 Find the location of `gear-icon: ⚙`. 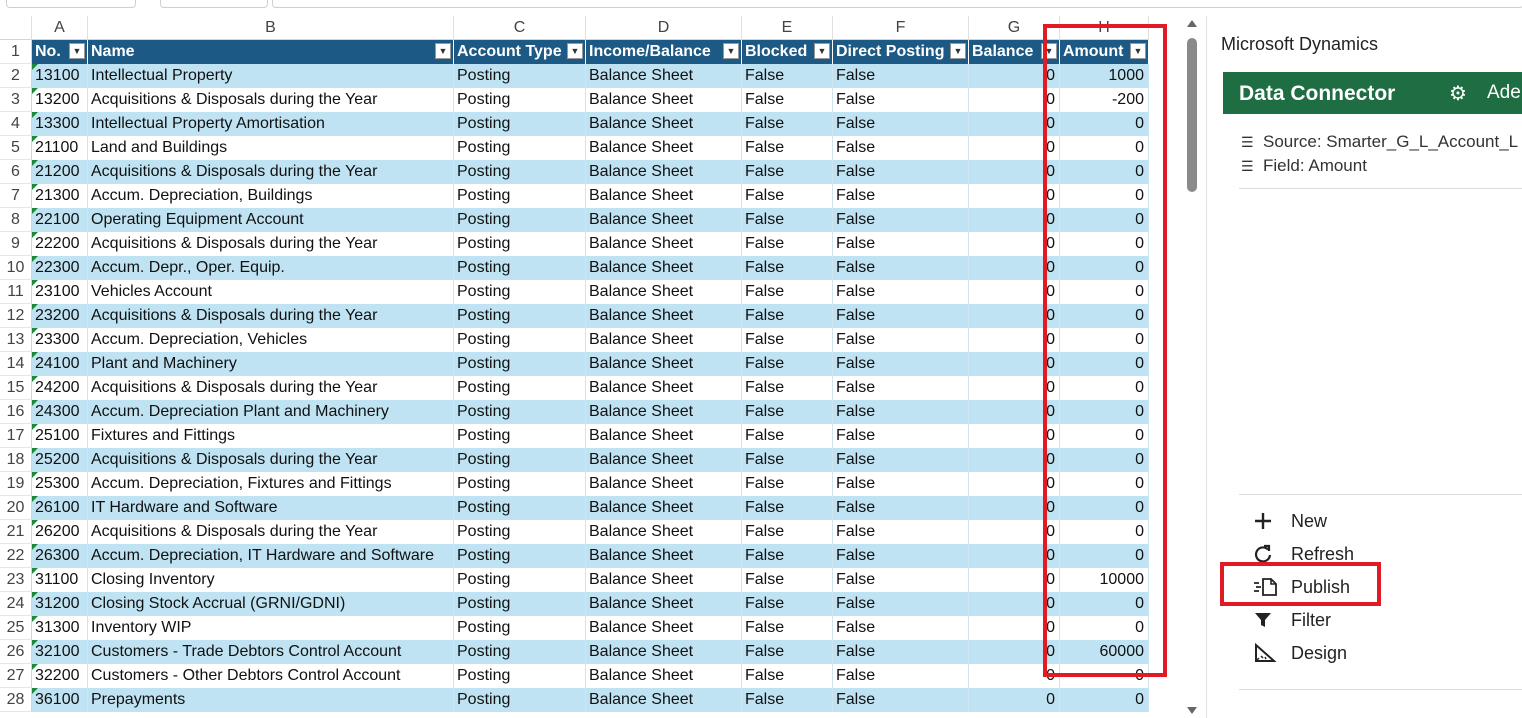

gear-icon: ⚙ is located at coordinates (1458, 93).